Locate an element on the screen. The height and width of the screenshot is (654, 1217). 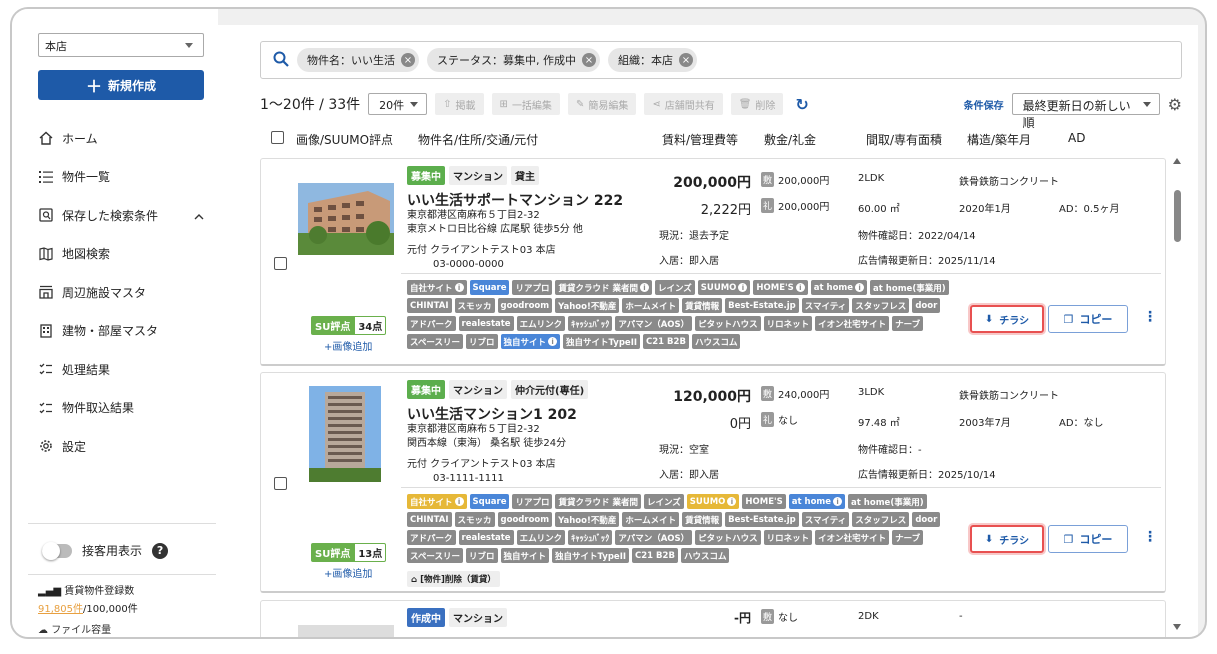
scroll-up-icon is located at coordinates (1177, 161).